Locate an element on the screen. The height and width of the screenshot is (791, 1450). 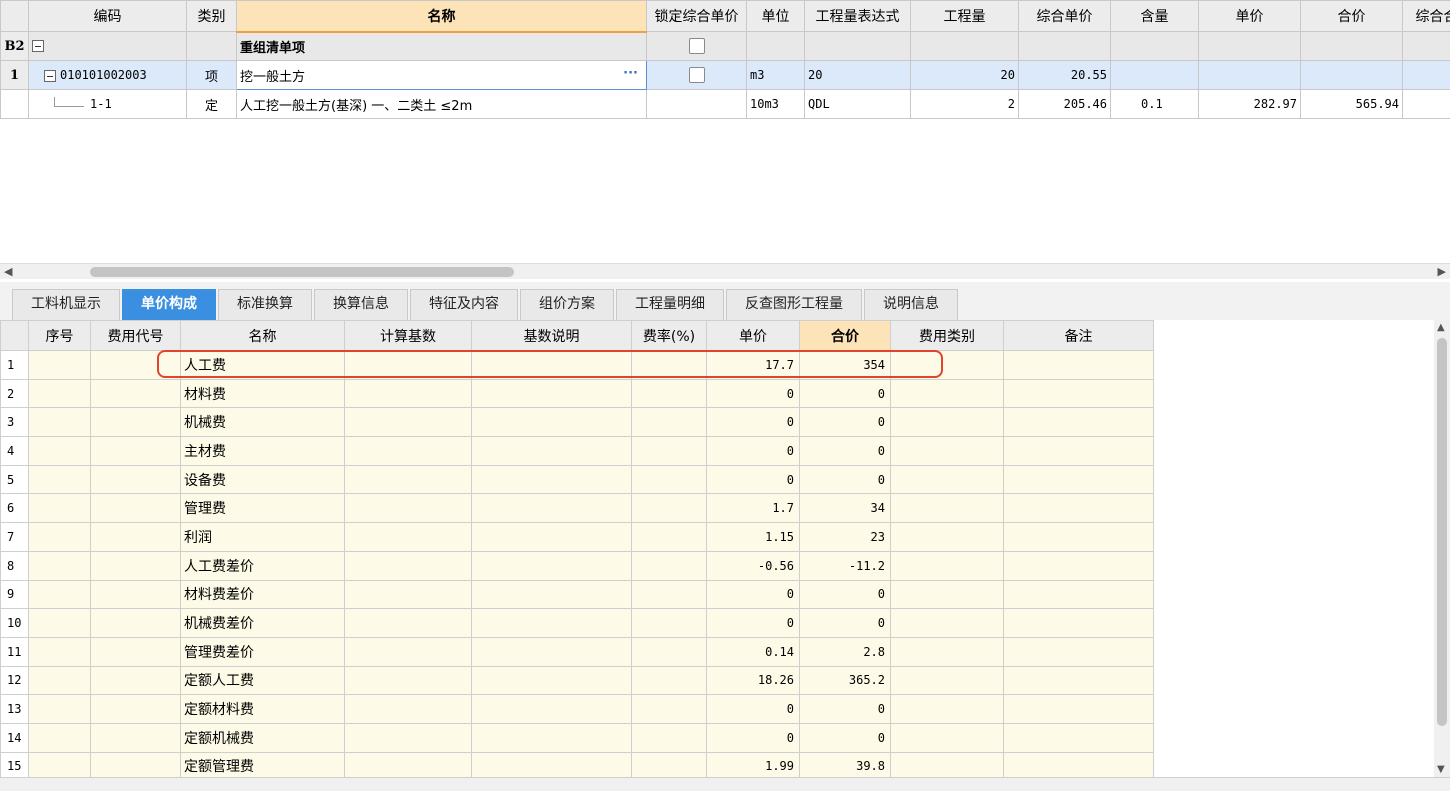
quota-content: 0.1 is located at coordinates (1154, 104).